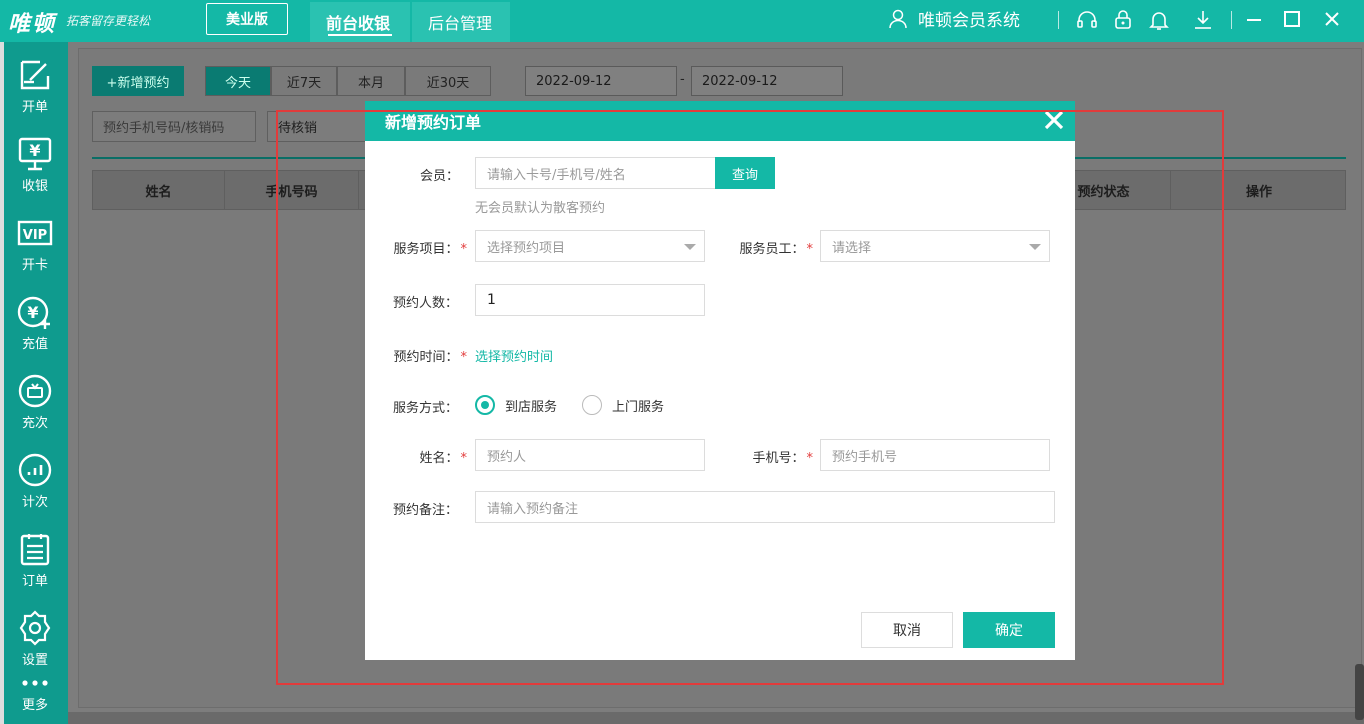  Describe the element at coordinates (238, 81) in the screenshot. I see `range-today: 今天` at that location.